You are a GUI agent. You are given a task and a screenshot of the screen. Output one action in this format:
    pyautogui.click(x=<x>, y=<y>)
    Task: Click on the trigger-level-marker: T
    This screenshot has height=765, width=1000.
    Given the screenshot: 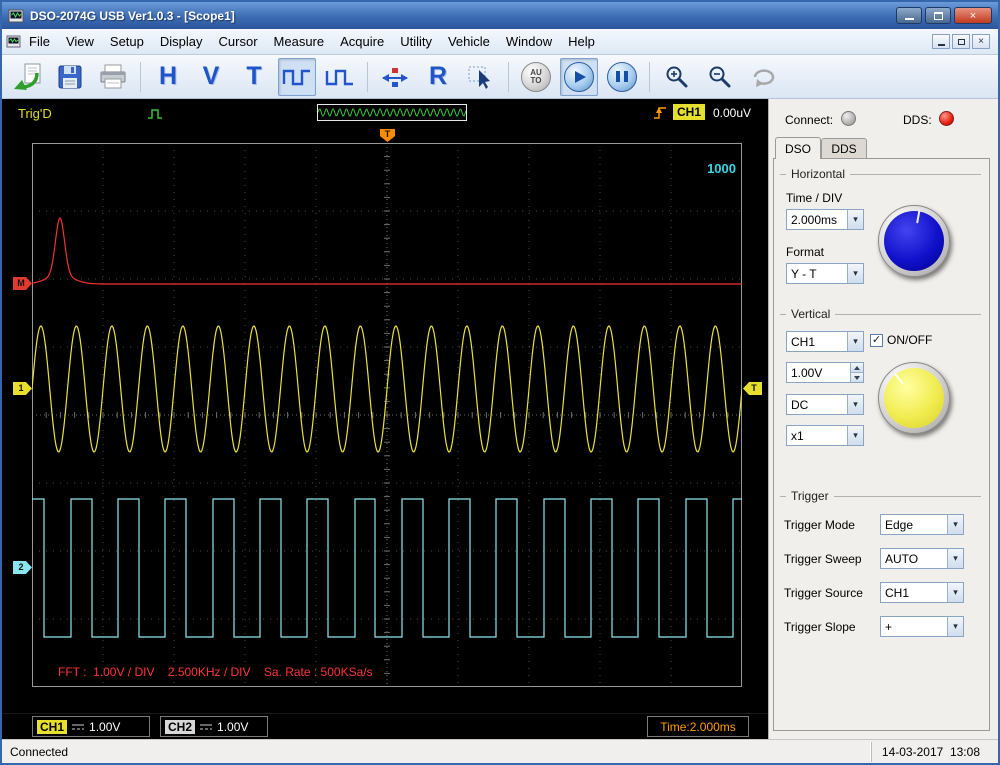 What is the action you would take?
    pyautogui.click(x=752, y=388)
    